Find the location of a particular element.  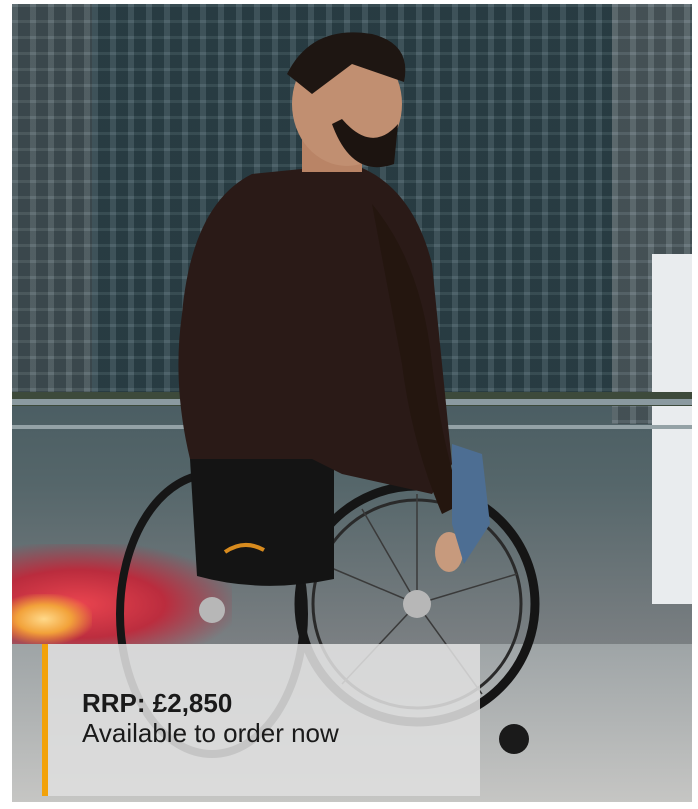

price-overlay: RRP: £2,850 Available to order now is located at coordinates (261, 720).